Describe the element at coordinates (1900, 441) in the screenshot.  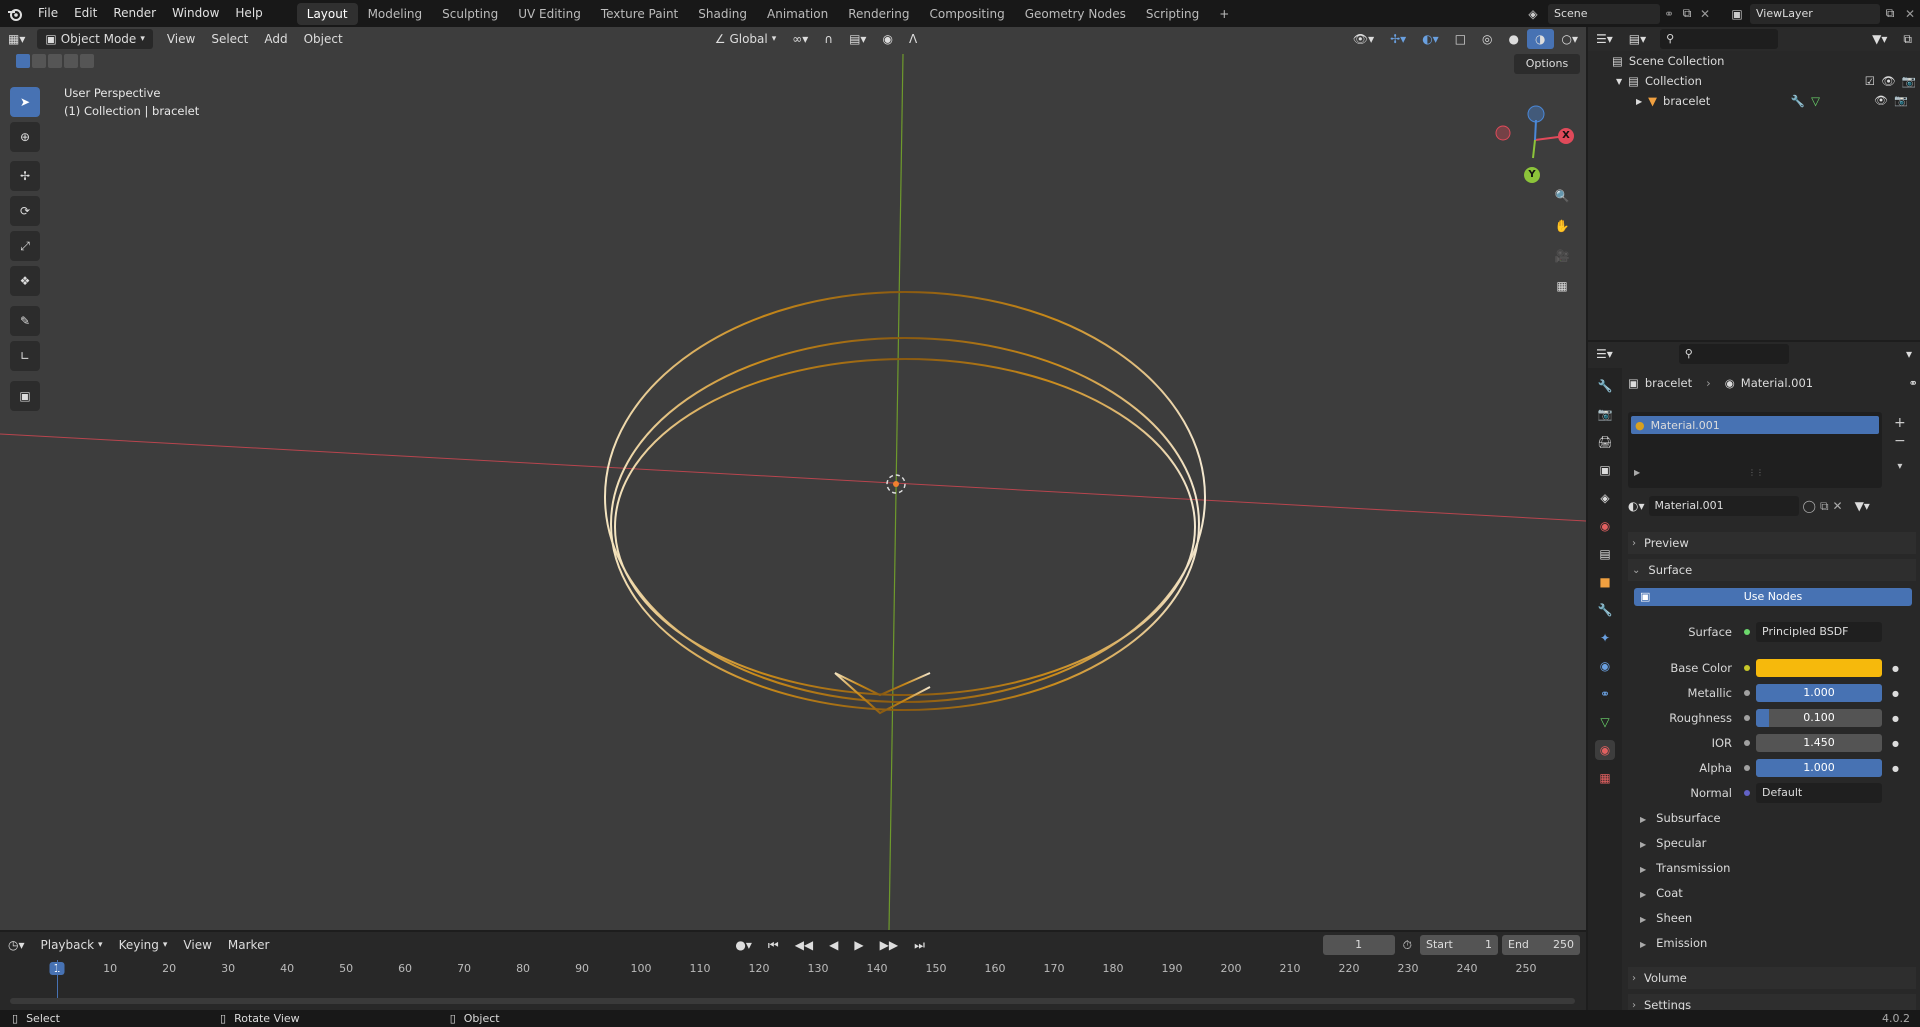
I see `remove-slot-button: −` at that location.